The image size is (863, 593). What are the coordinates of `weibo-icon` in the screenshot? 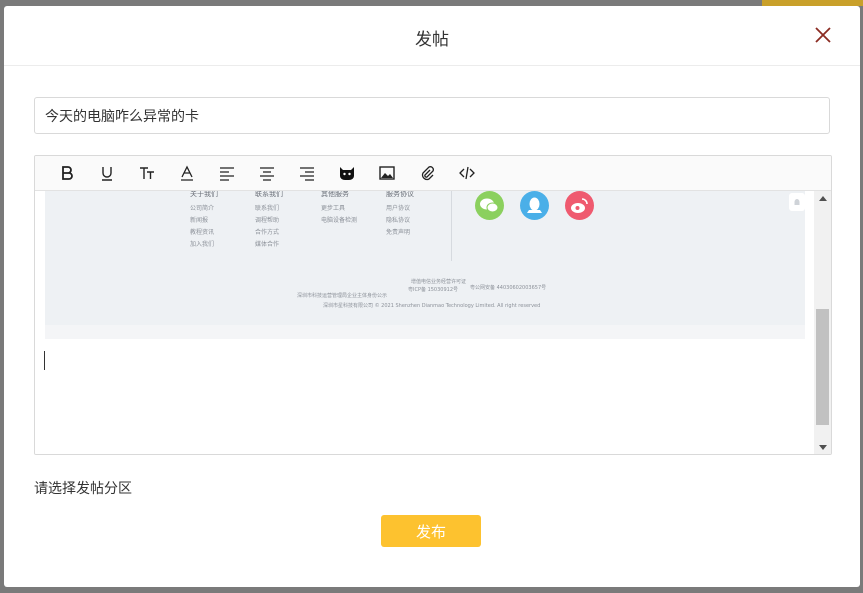 It's located at (579, 205).